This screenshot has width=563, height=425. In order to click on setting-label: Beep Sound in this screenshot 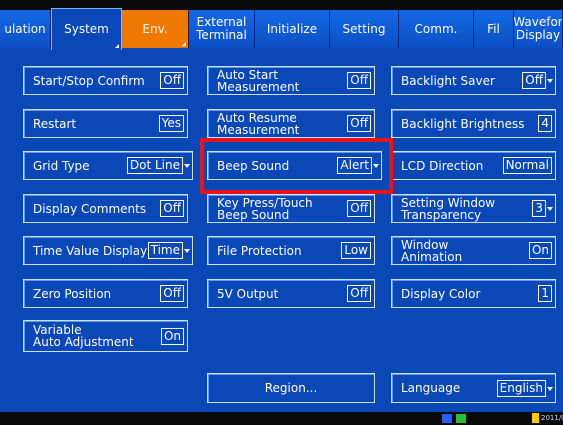, I will do `click(253, 165)`.